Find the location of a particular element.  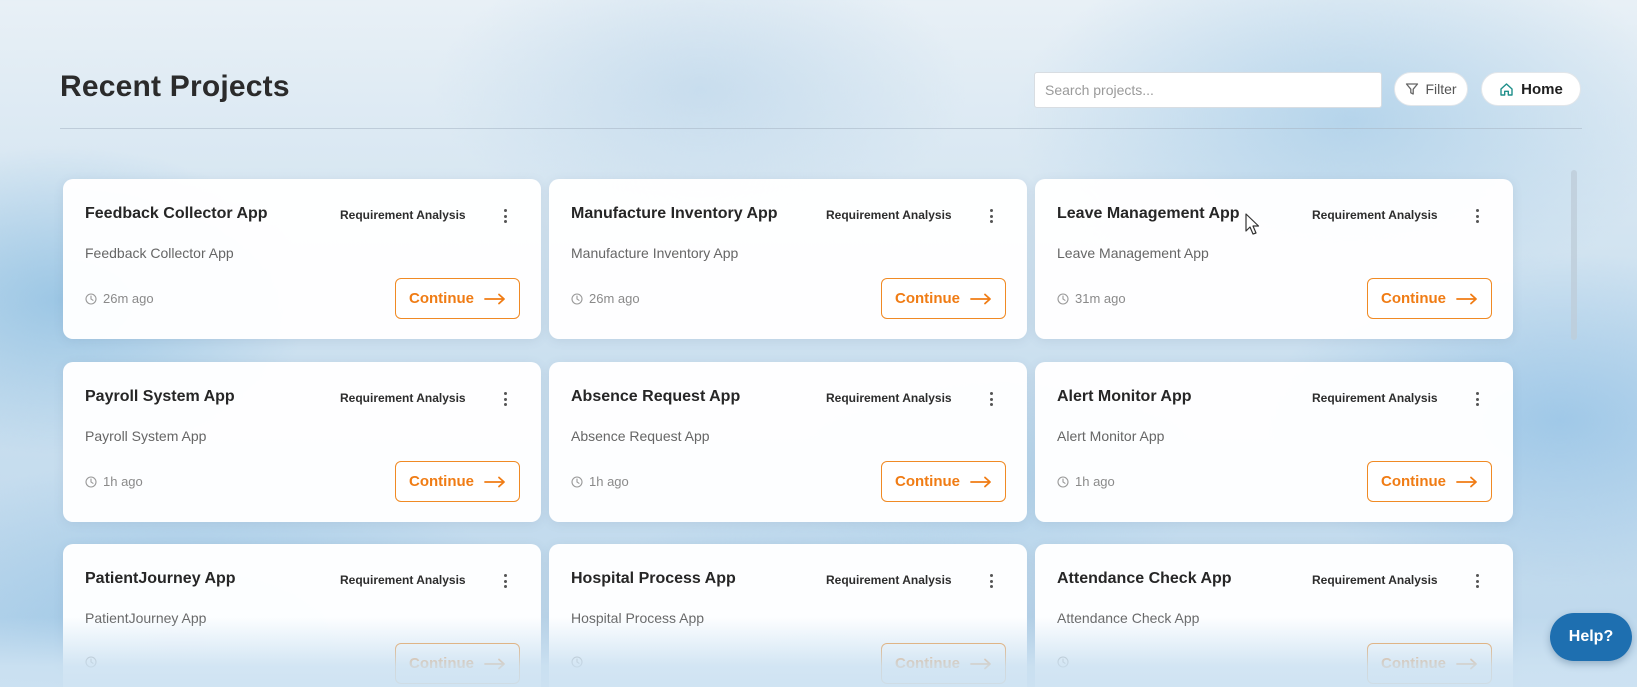

project-time: 31m ago is located at coordinates (1091, 298).